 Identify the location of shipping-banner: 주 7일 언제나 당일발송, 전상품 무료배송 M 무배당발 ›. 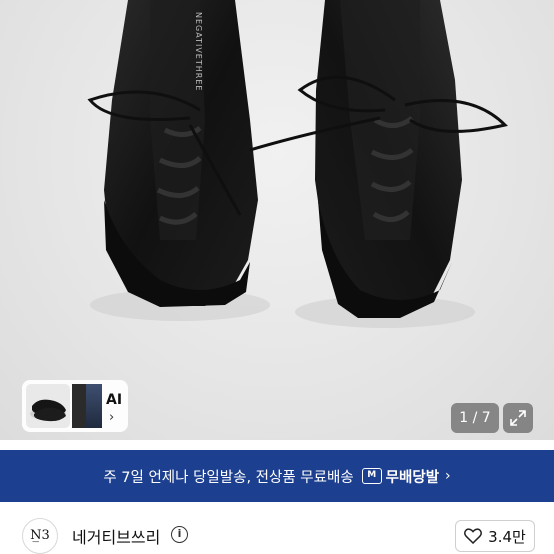
(277, 476).